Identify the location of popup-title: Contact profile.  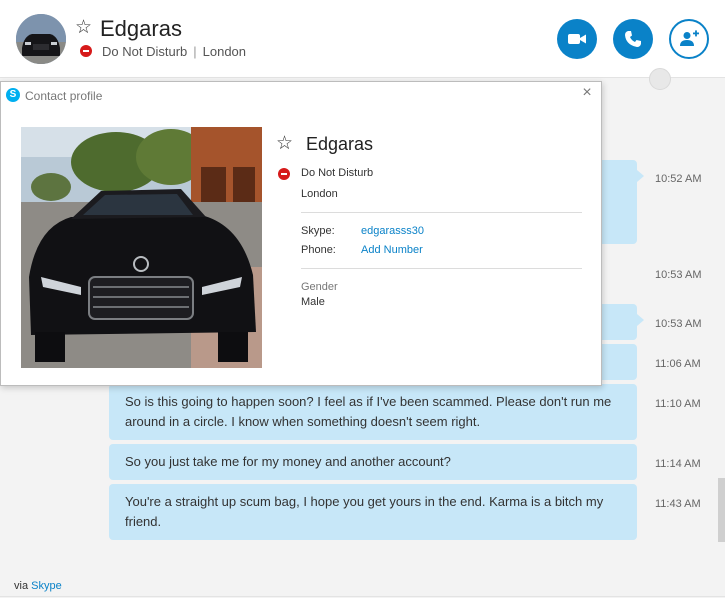
(64, 96).